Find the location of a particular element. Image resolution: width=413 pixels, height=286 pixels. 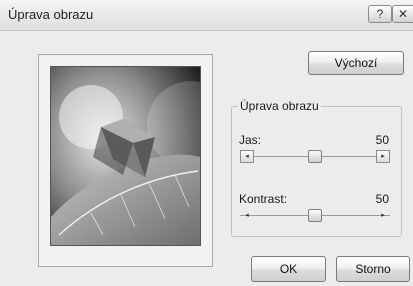

contrast-slider: ◂ ▸ is located at coordinates (315, 216).